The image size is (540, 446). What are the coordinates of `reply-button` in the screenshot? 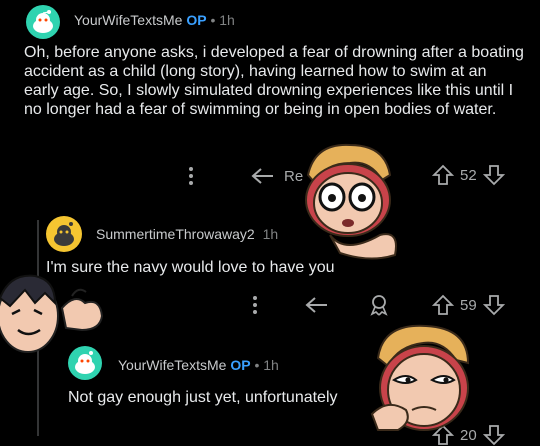 It's located at (317, 305).